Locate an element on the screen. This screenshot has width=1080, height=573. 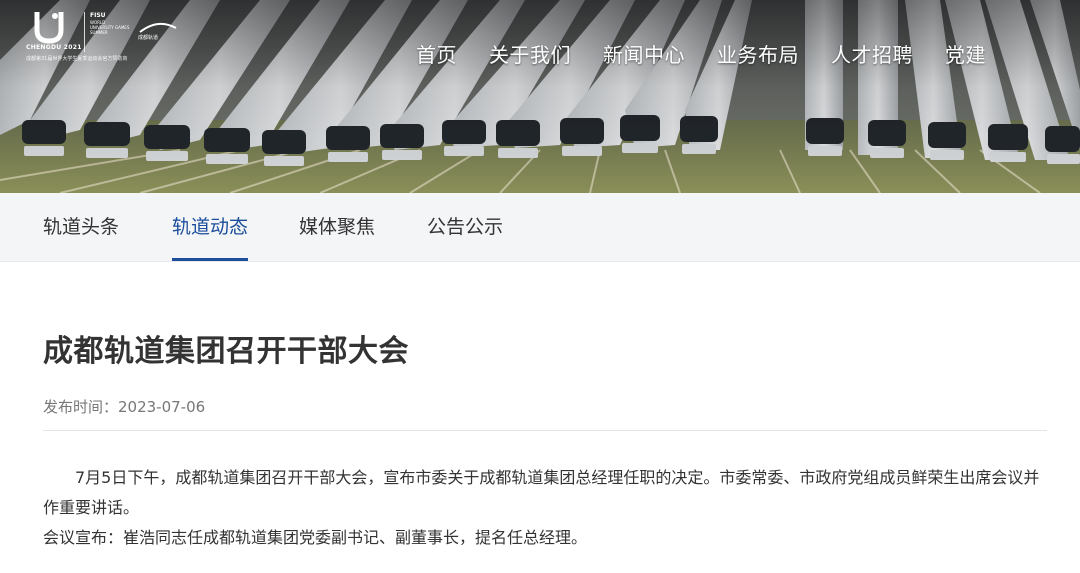
nav-item-news: 新闻中心 is located at coordinates (644, 55).